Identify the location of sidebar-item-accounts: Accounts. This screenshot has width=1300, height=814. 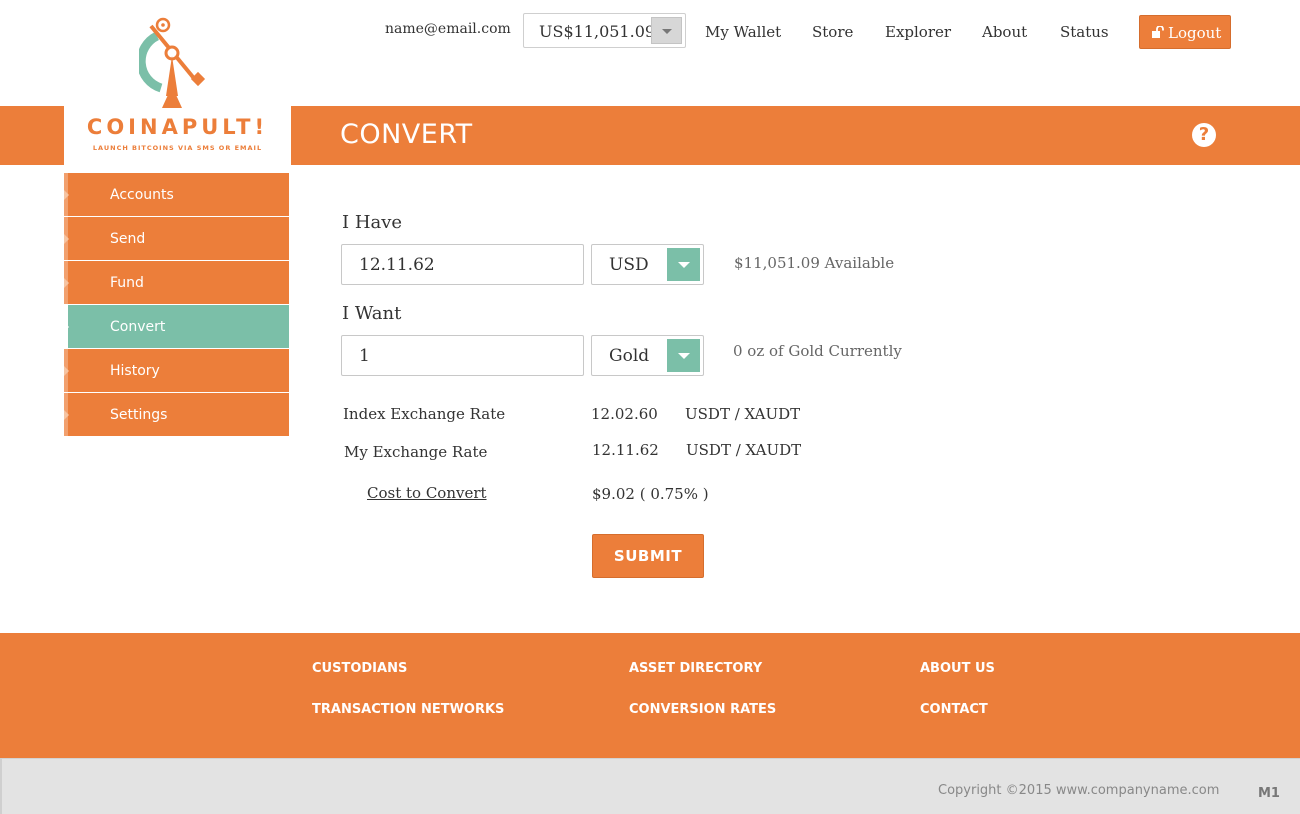
(176, 194).